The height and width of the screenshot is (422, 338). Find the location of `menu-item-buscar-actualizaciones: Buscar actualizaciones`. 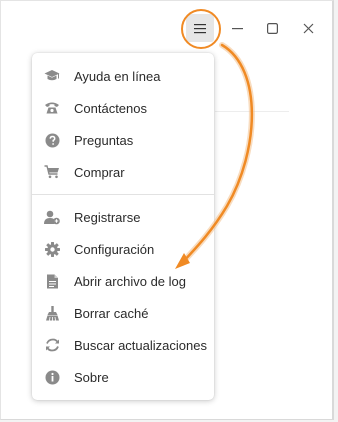

menu-item-buscar-actualizaciones: Buscar actualizaciones is located at coordinates (123, 345).